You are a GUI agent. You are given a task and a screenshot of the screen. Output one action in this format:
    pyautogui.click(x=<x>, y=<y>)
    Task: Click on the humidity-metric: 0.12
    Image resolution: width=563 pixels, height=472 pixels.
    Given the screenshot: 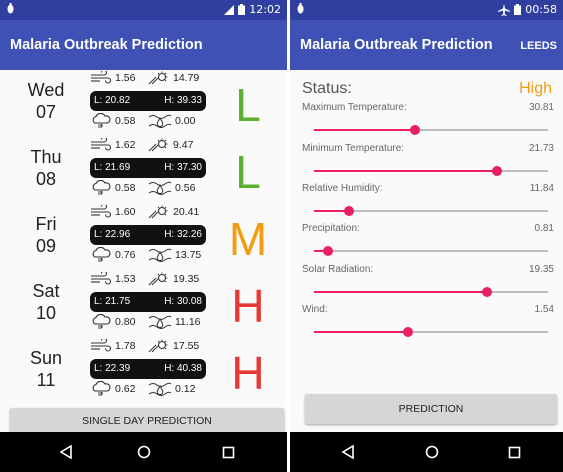 What is the action you would take?
    pyautogui.click(x=171, y=389)
    